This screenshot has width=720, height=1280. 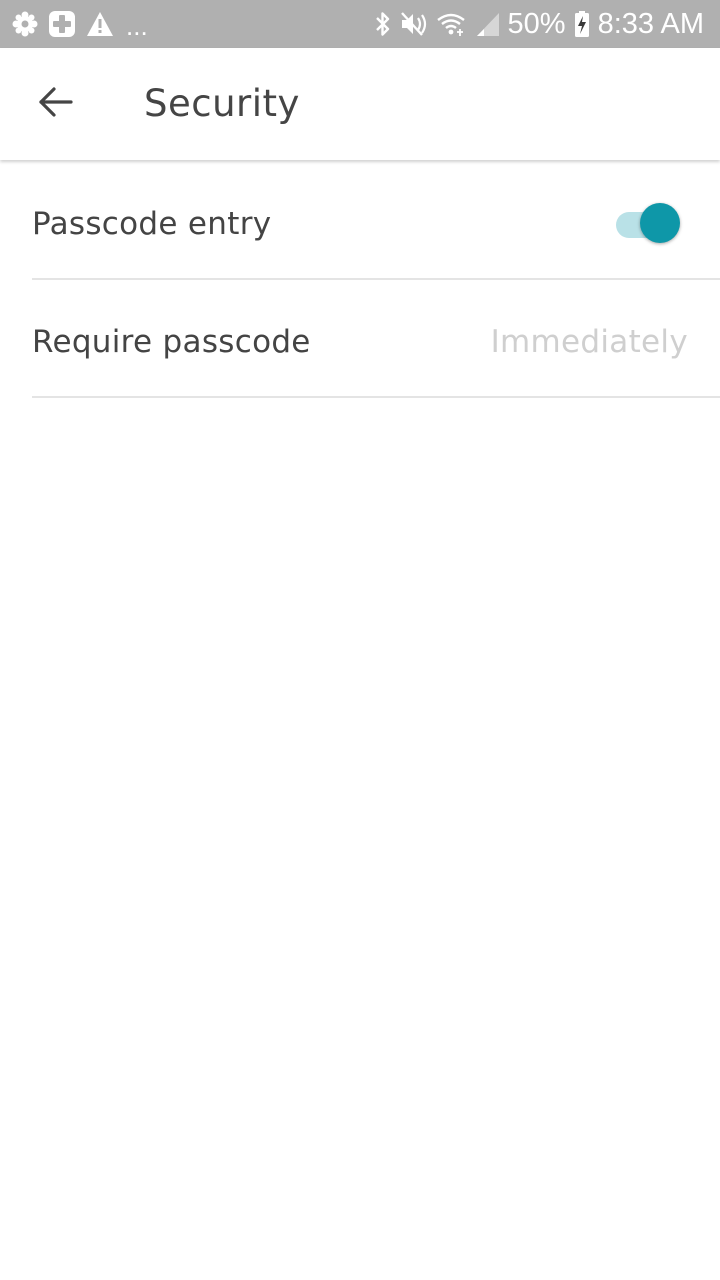 What do you see at coordinates (383, 24) in the screenshot?
I see `bluetooth-icon` at bounding box center [383, 24].